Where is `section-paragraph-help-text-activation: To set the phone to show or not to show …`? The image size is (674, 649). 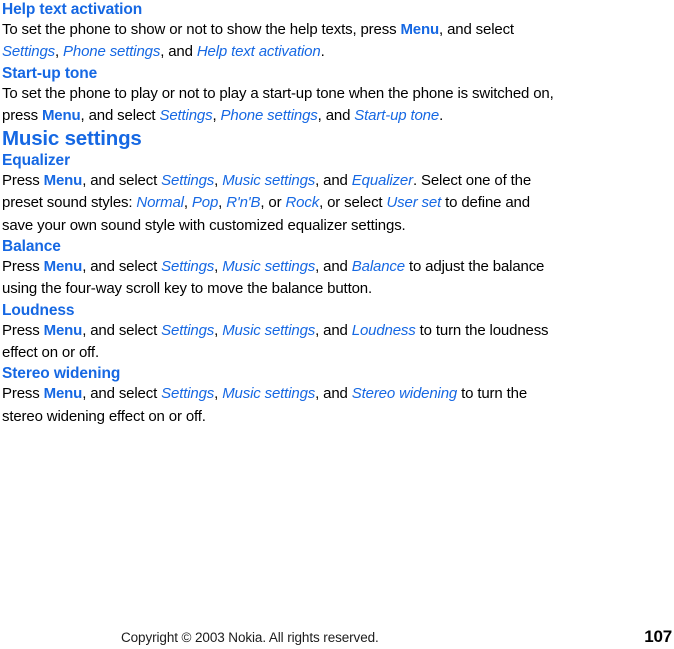 section-paragraph-help-text-activation: To set the phone to show or not to show … is located at coordinates (258, 41).